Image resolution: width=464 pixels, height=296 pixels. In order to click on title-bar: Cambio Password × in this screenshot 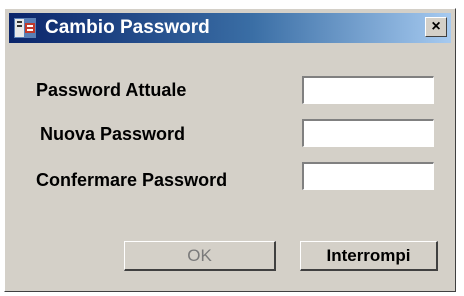, I will do `click(230, 28)`.